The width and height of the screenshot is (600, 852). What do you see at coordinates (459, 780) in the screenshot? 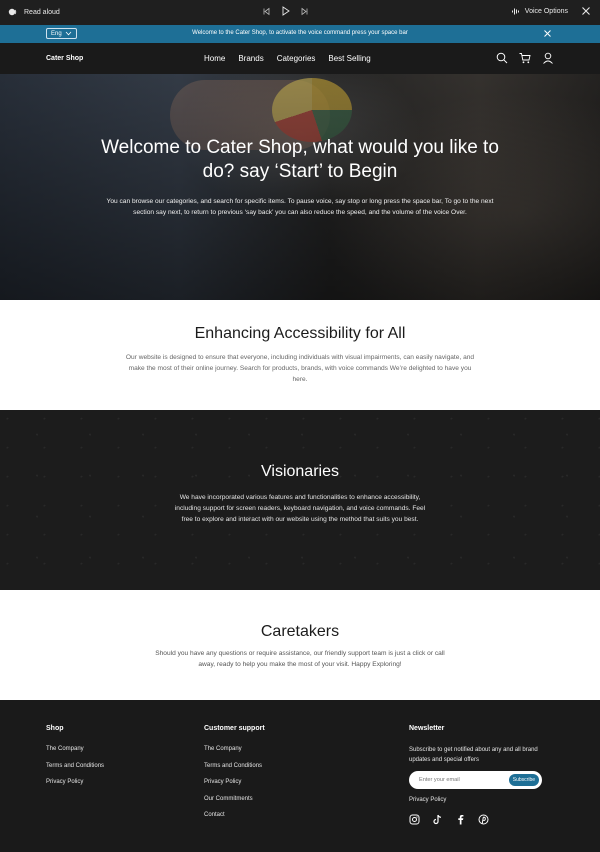
I see `email-input` at bounding box center [459, 780].